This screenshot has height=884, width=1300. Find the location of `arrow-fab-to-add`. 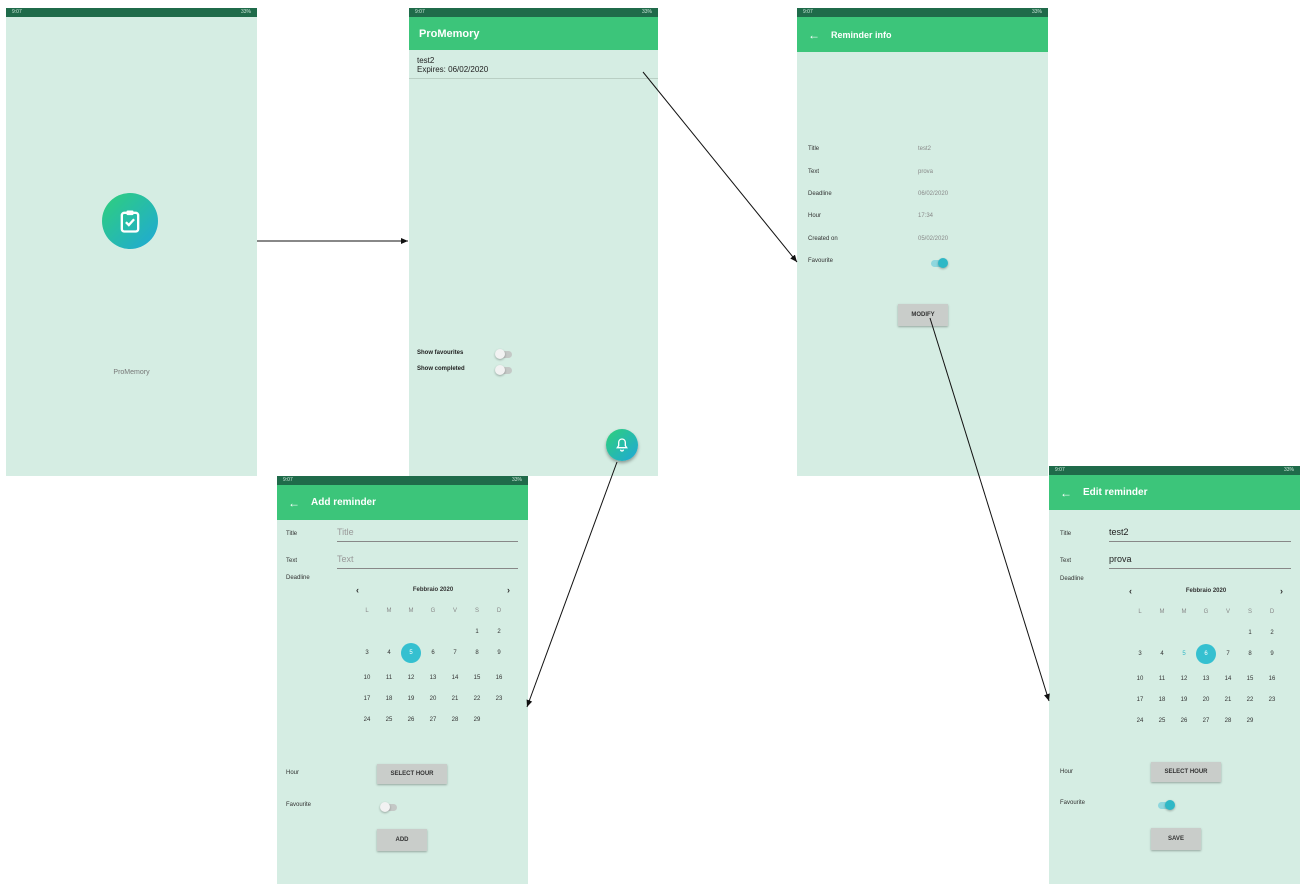

arrow-fab-to-add is located at coordinates (572, 584).